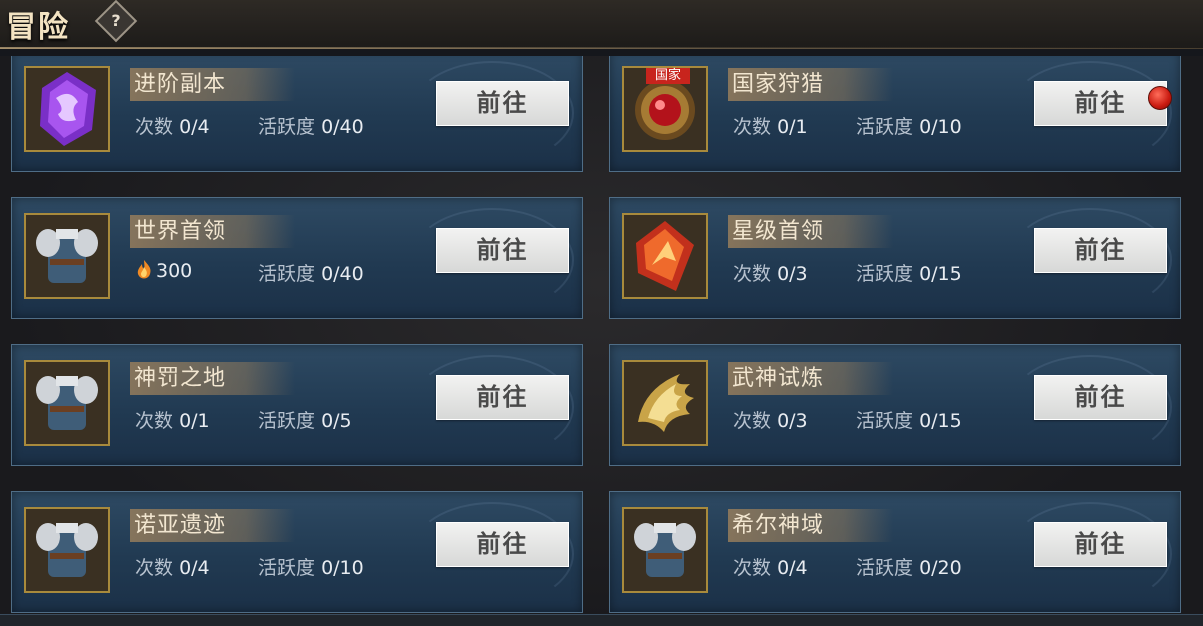 The image size is (1203, 626). Describe the element at coordinates (940, 568) in the screenshot. I see `activity-value: 0/20` at that location.